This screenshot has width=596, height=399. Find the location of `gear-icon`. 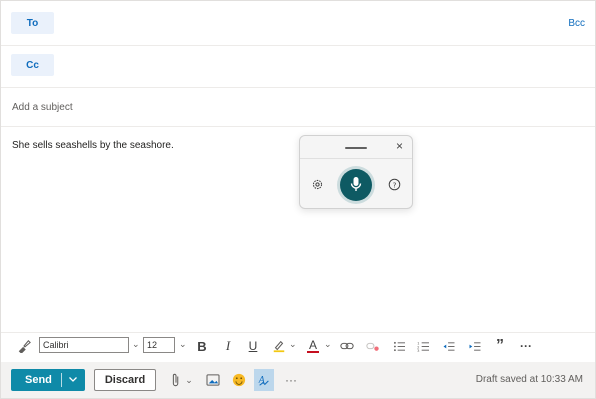

gear-icon is located at coordinates (317, 186).